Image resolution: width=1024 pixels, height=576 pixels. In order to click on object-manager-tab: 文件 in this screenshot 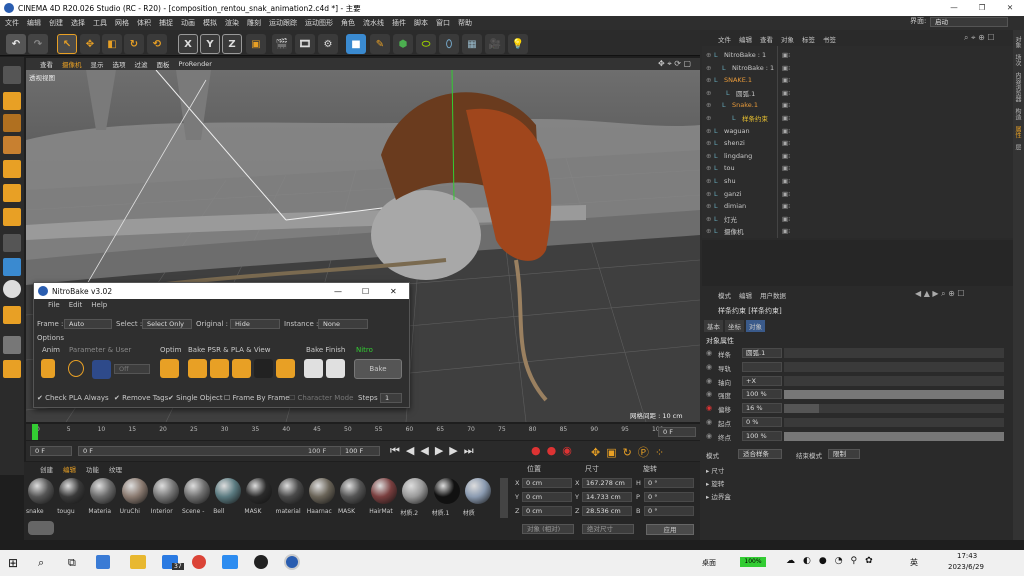, I will do `click(724, 39)`.